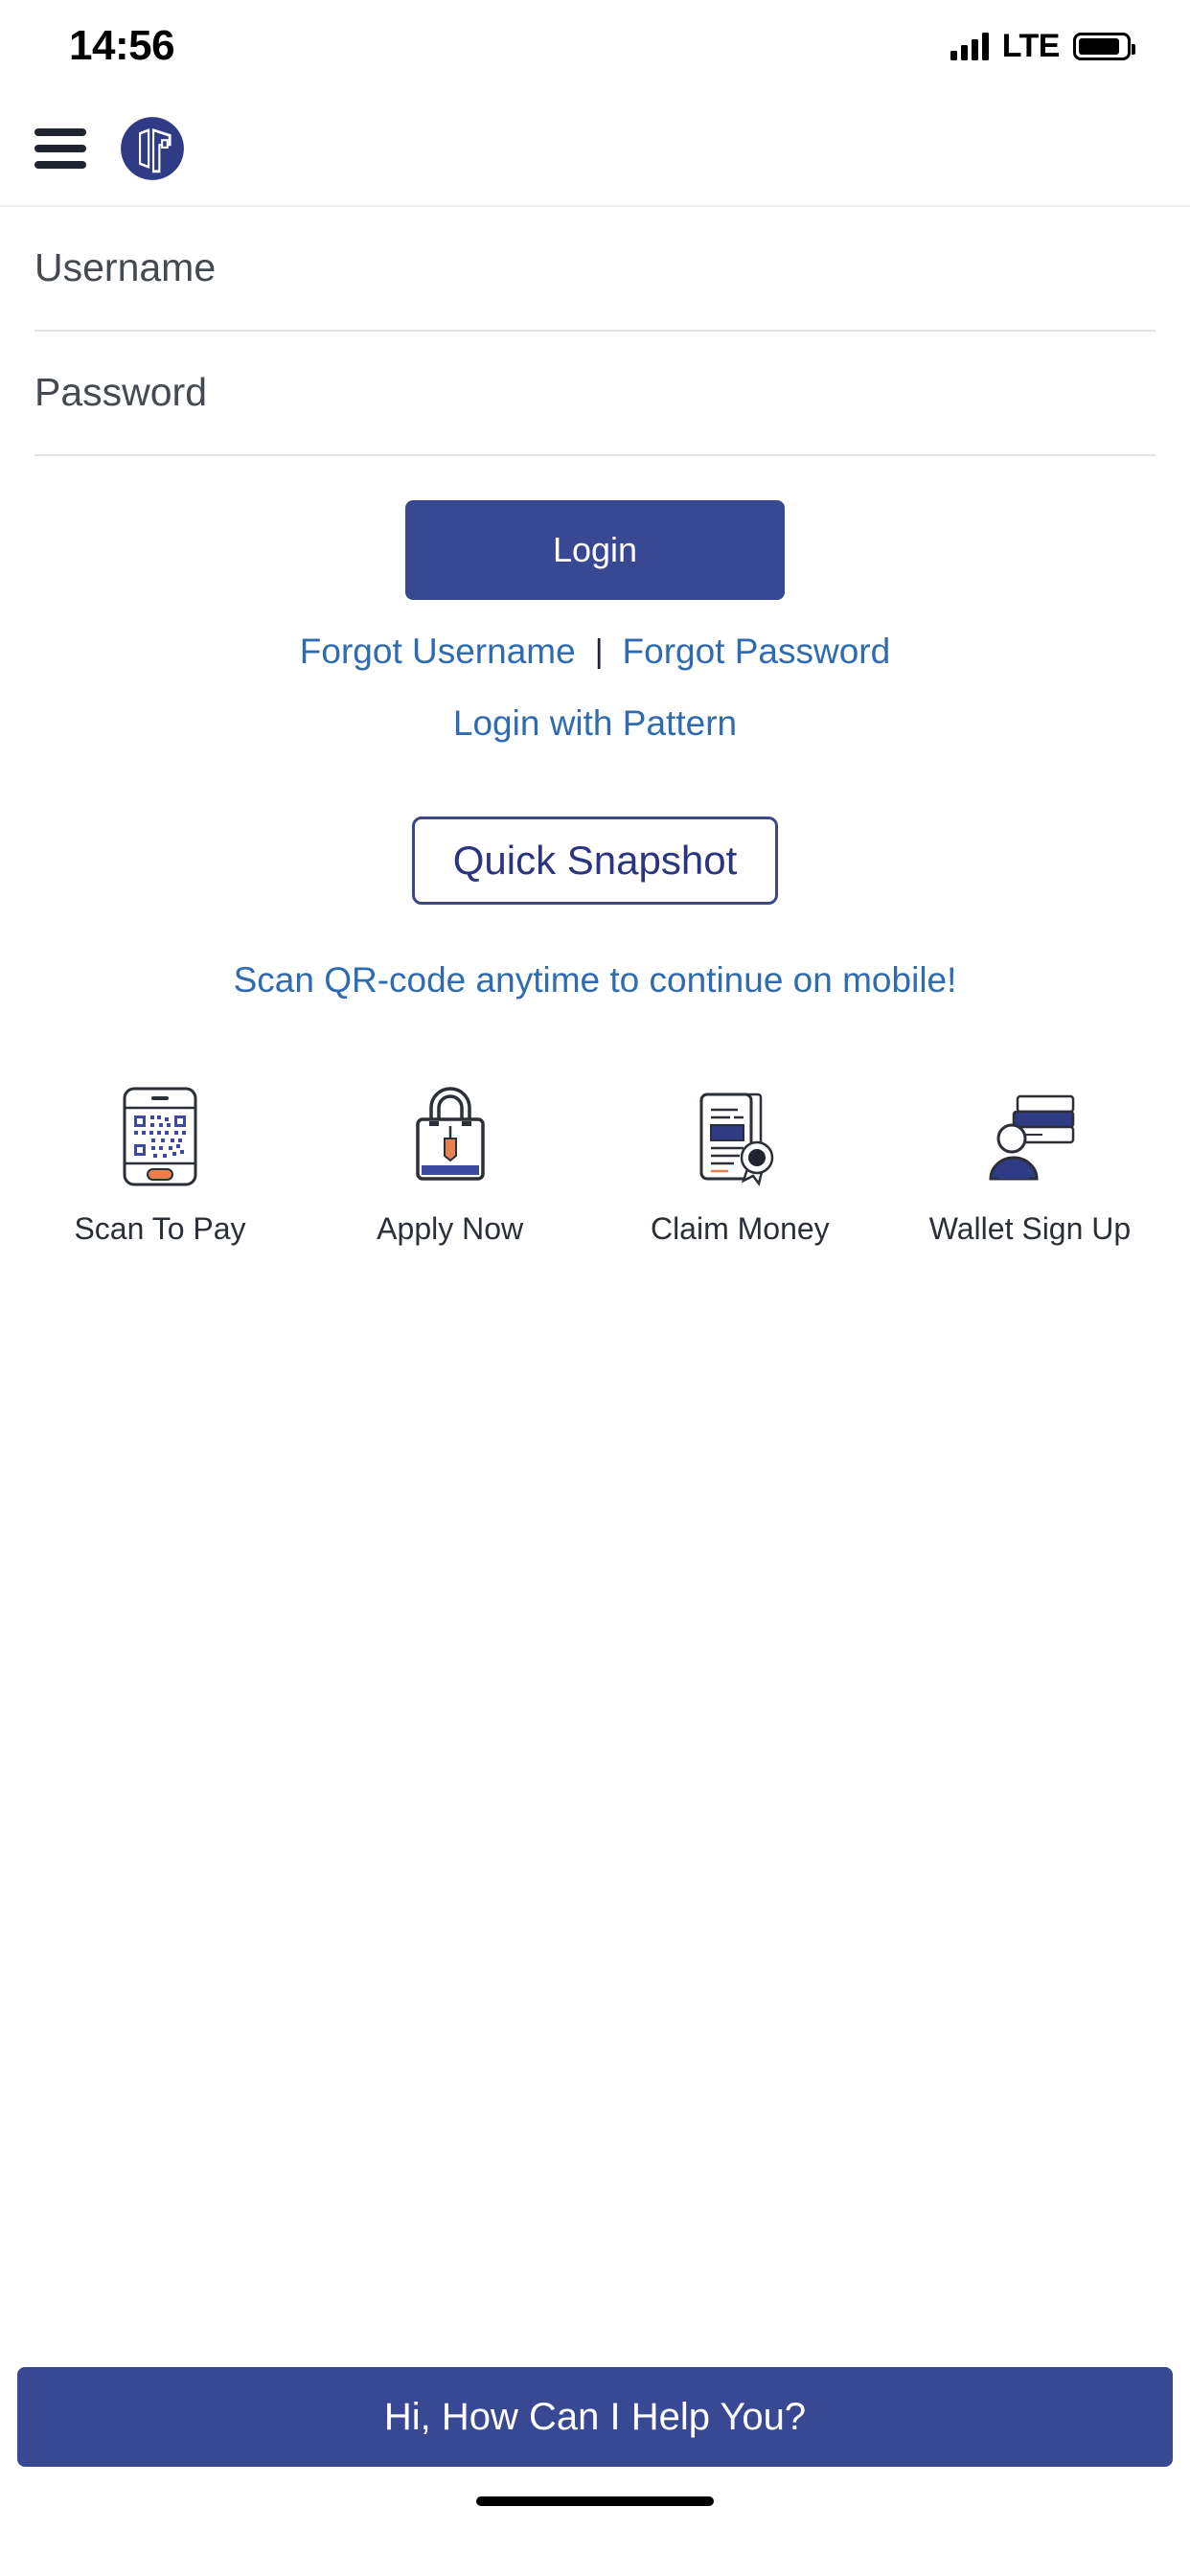 The width and height of the screenshot is (1190, 2576). I want to click on hamburger-menu-icon, so click(60, 148).